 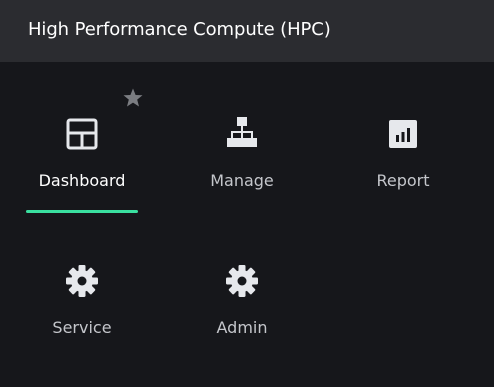 I want to click on sitemap-icon, so click(x=242, y=132).